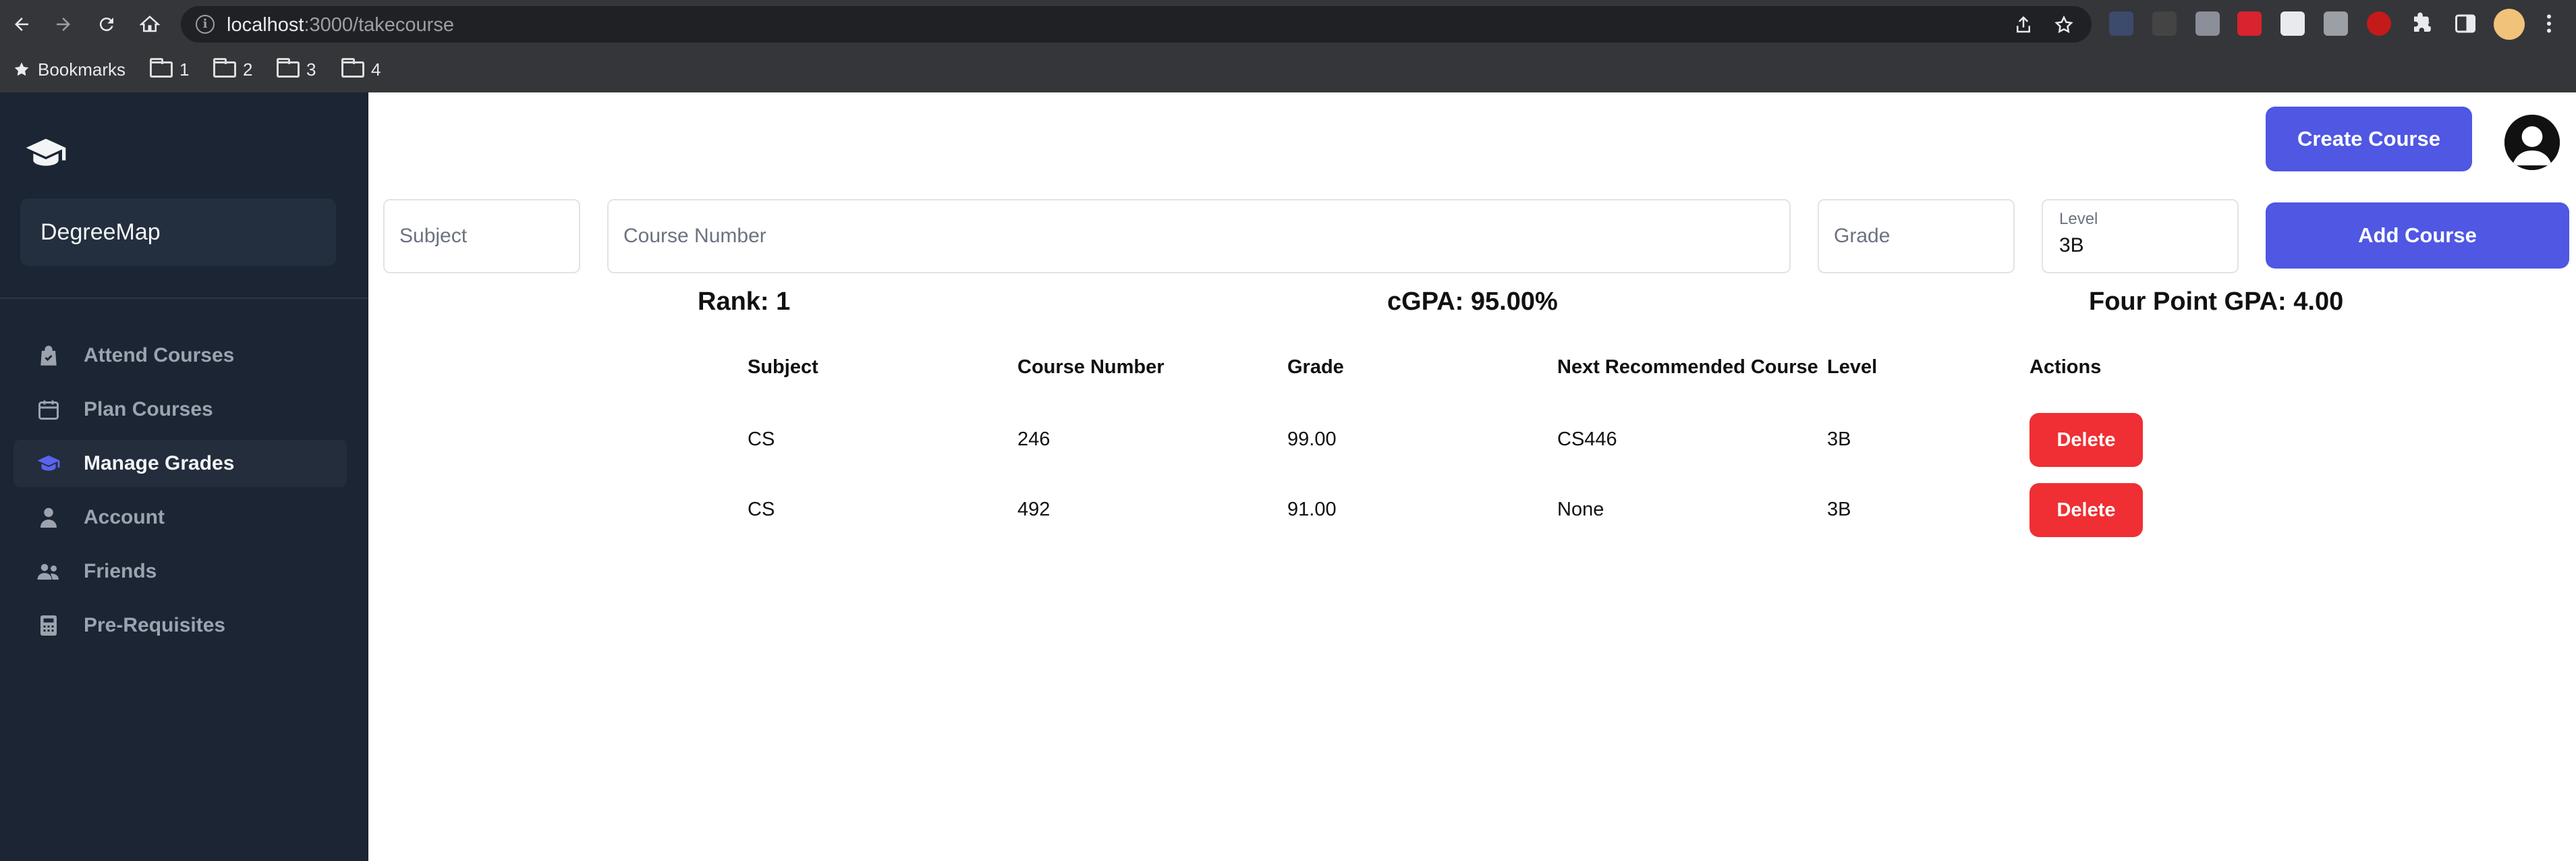 The image size is (2576, 861). I want to click on toolbar: localhost:3000/takecourse, so click(1288, 24).